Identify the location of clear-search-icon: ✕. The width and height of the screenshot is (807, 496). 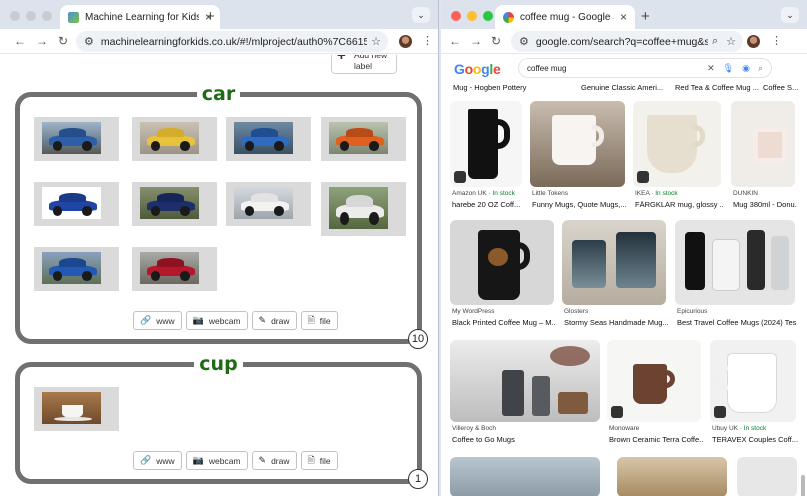
(711, 68).